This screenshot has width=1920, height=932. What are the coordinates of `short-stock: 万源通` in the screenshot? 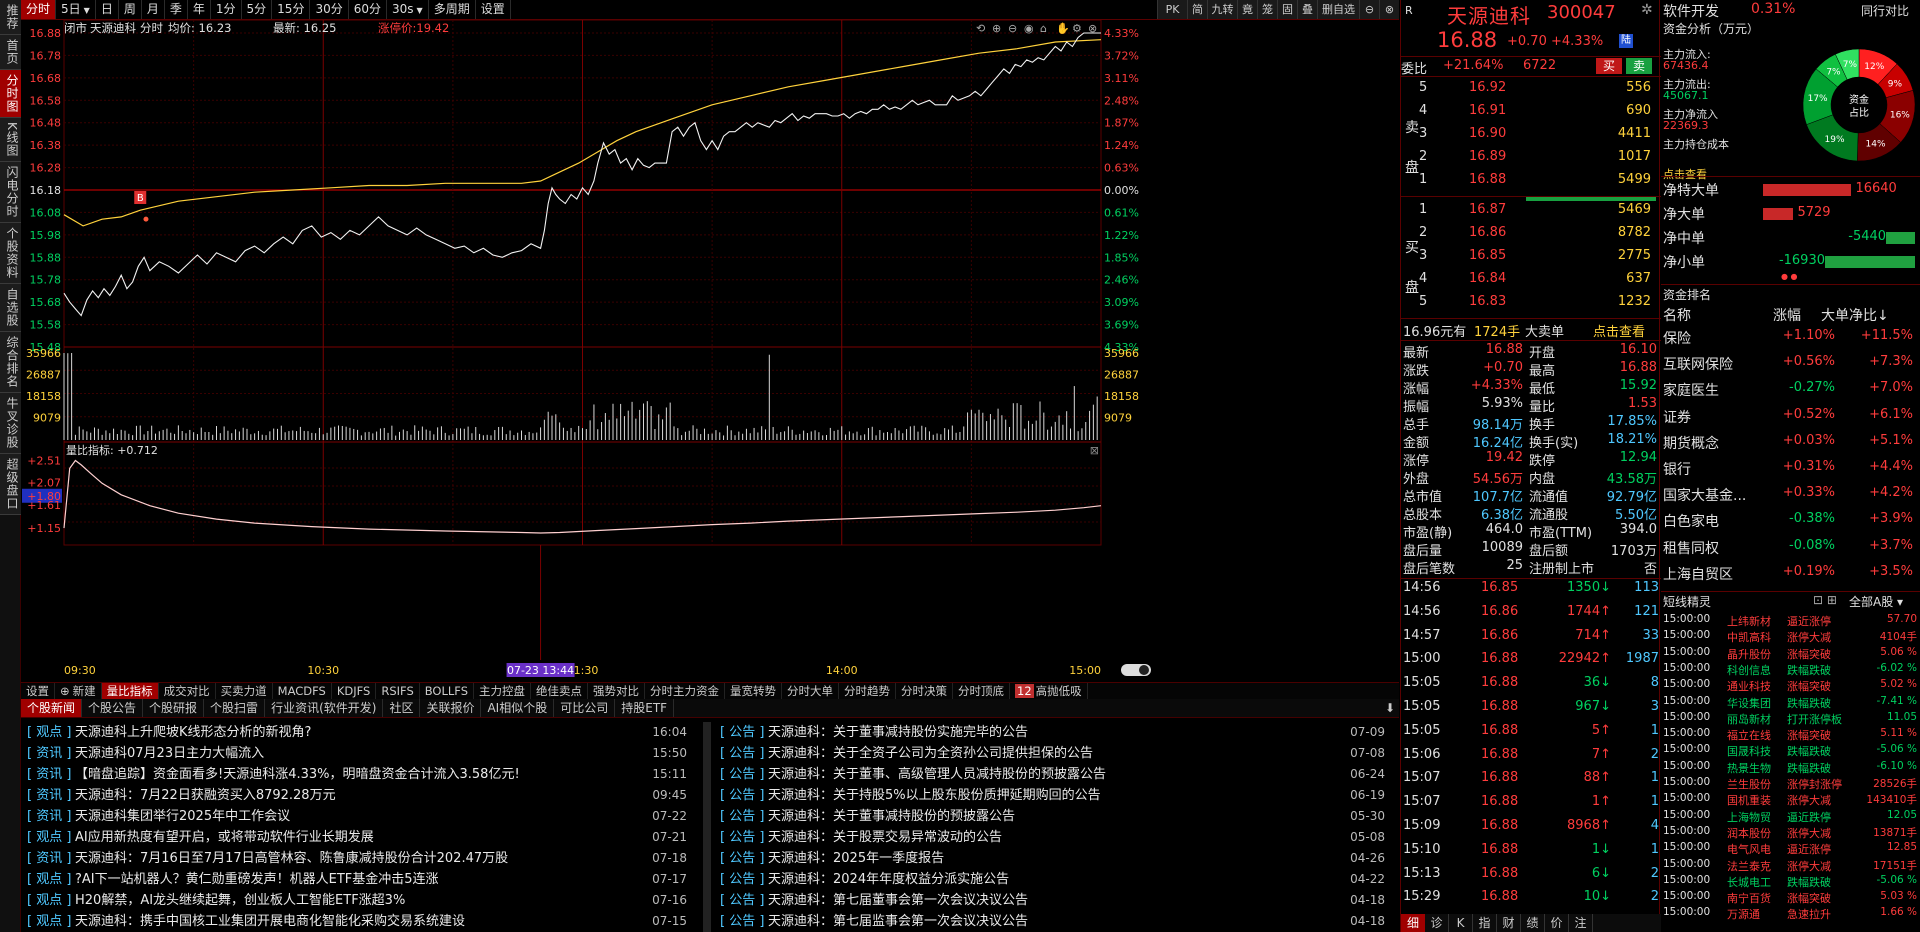 It's located at (1743, 914).